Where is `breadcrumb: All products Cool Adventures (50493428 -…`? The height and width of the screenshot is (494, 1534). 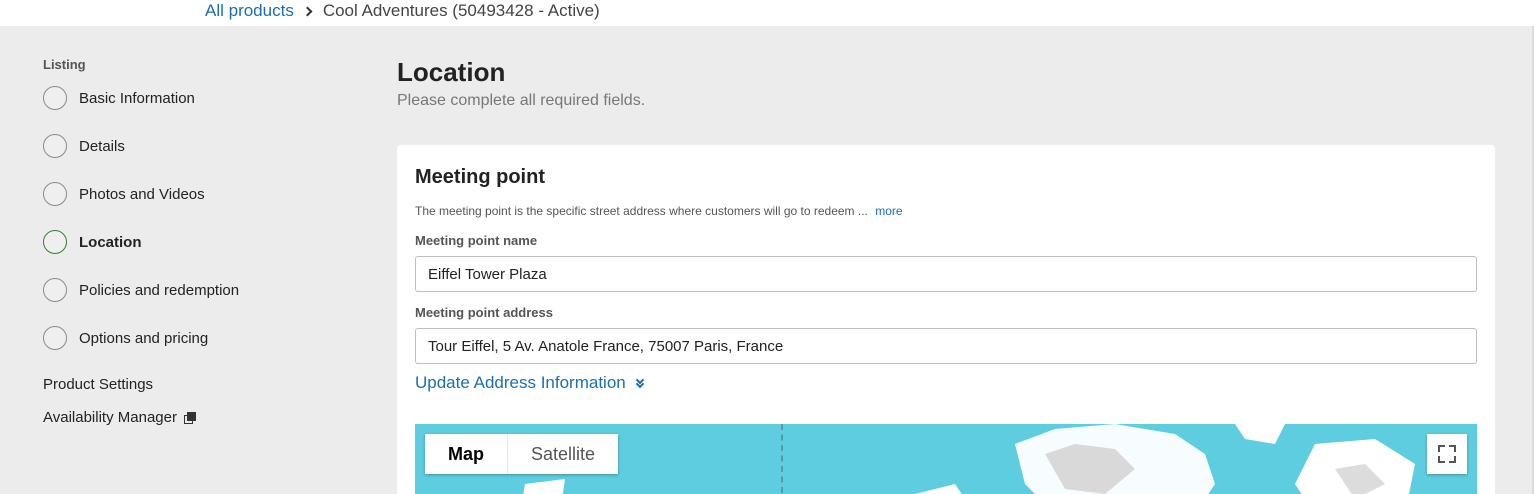 breadcrumb: All products Cool Adventures (50493428 -… is located at coordinates (402, 11).